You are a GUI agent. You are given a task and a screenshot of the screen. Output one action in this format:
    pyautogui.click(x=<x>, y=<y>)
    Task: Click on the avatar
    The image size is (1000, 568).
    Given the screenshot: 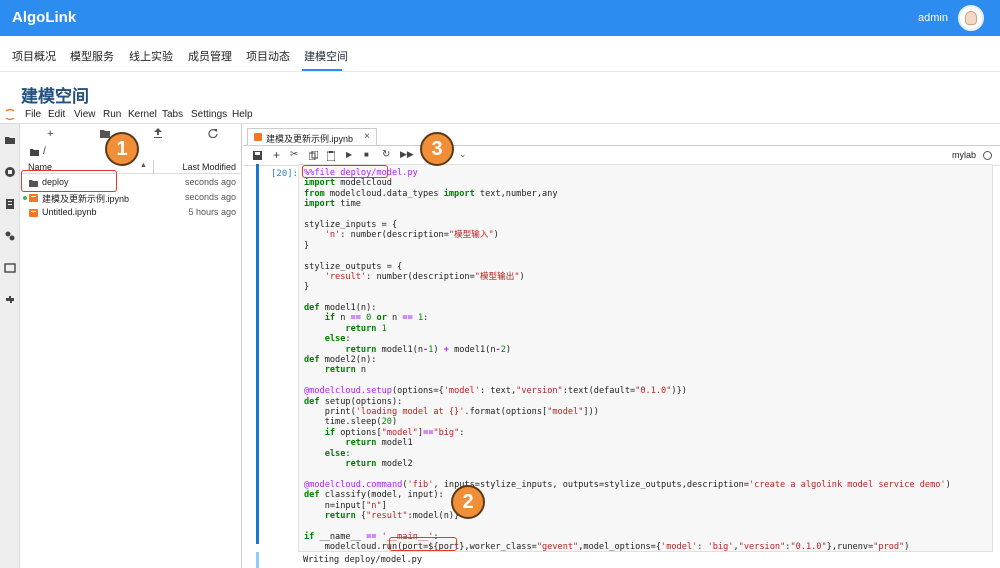 What is the action you would take?
    pyautogui.click(x=971, y=18)
    